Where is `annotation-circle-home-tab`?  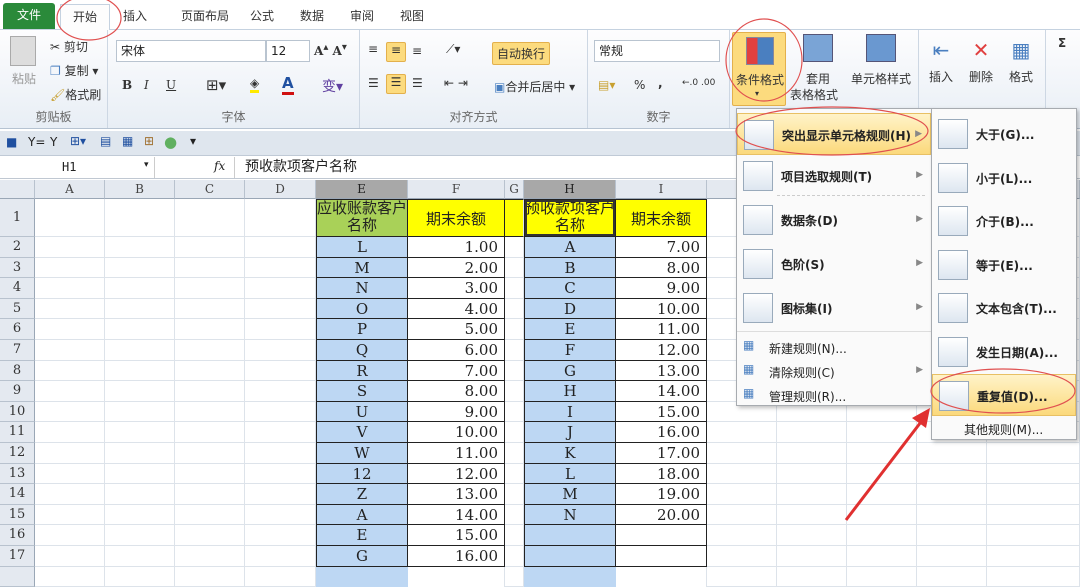 annotation-circle-home-tab is located at coordinates (89, 20).